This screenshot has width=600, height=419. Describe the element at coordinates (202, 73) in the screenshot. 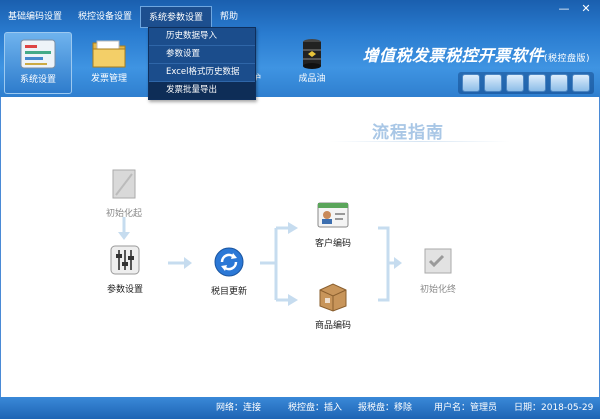

I see `dd-excel-history: Excel格式历史数据` at that location.